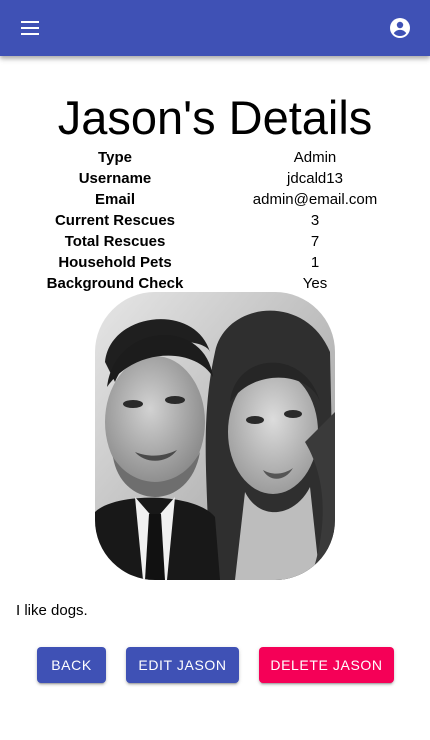  I want to click on bio-text: I like dogs., so click(52, 610).